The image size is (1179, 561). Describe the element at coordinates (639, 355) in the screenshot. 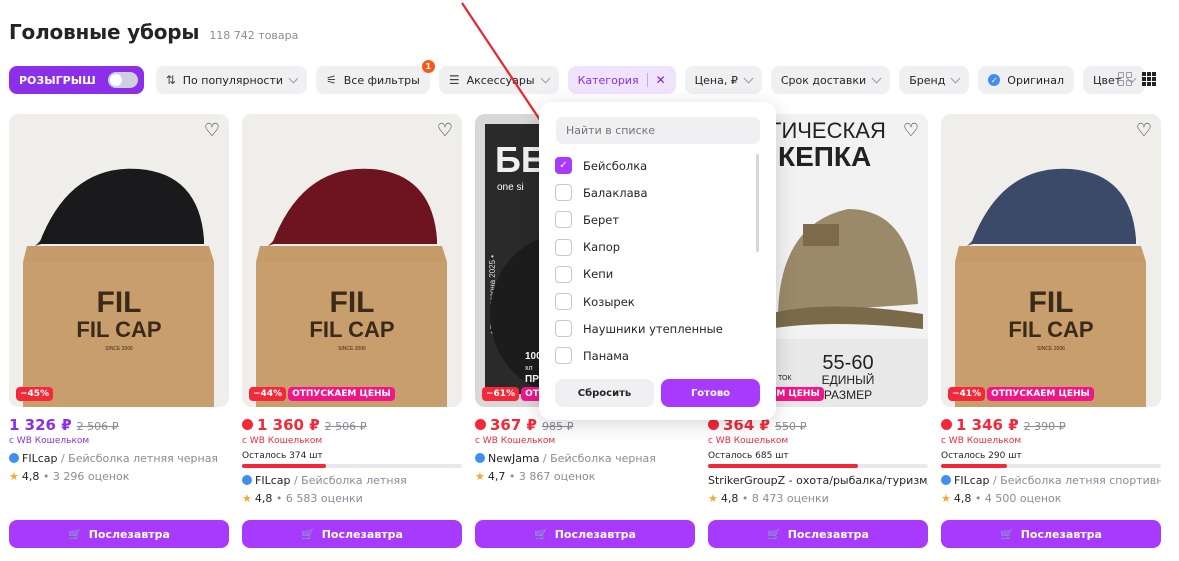

I see `category-option: Панама` at that location.